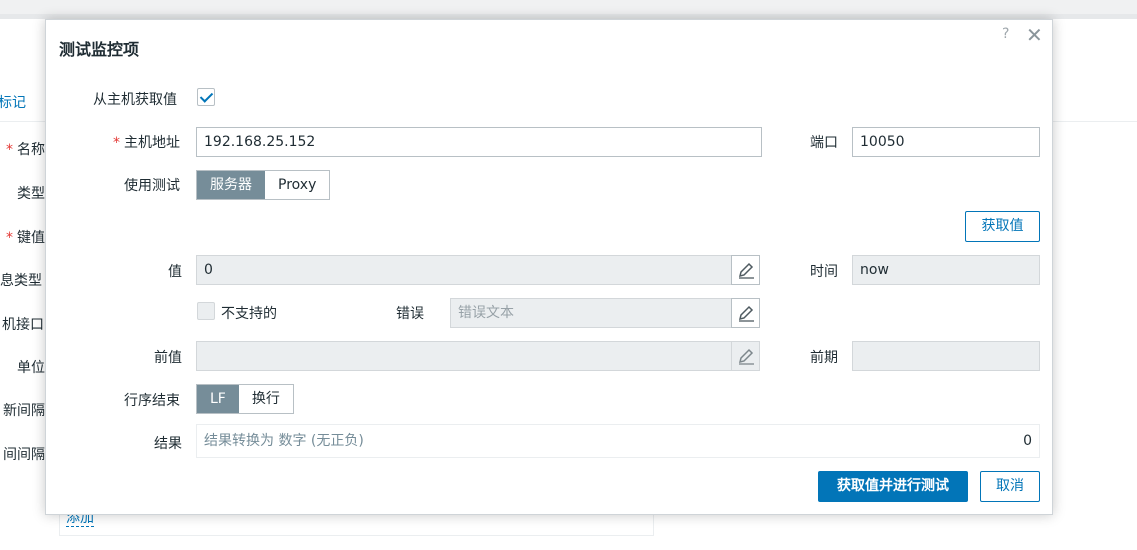  What do you see at coordinates (464, 356) in the screenshot?
I see `prev-value-field` at bounding box center [464, 356].